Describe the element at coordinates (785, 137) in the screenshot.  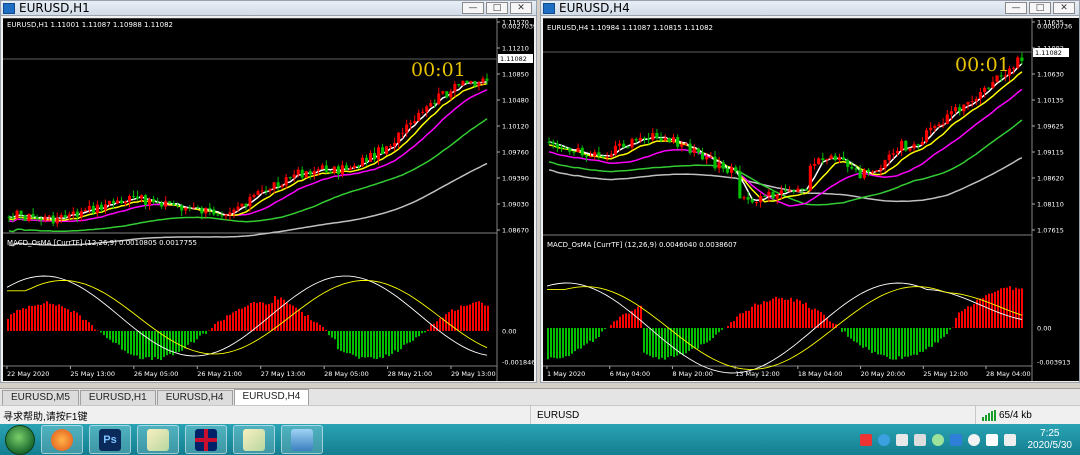
I see `moving-average-line` at that location.